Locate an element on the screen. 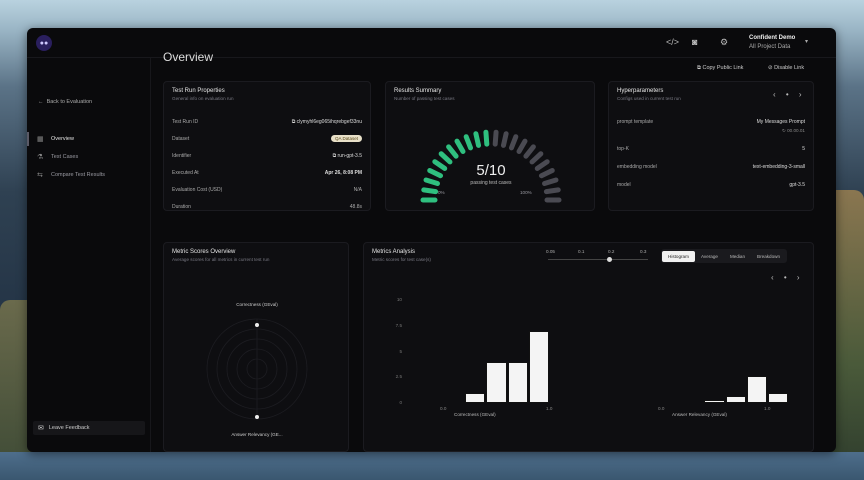 Image resolution: width=864 pixels, height=480 pixels. hyperparameters-pager: ‹ • › is located at coordinates (789, 94).